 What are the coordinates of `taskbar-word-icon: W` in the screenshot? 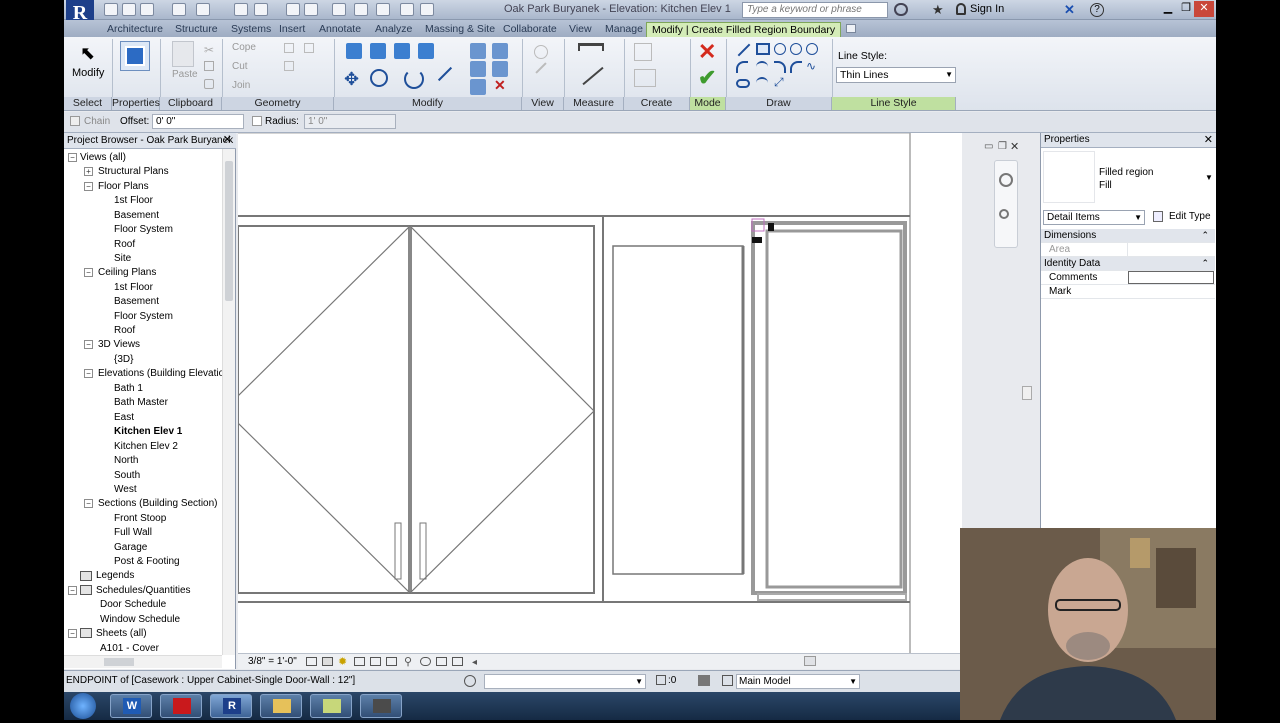 It's located at (131, 706).